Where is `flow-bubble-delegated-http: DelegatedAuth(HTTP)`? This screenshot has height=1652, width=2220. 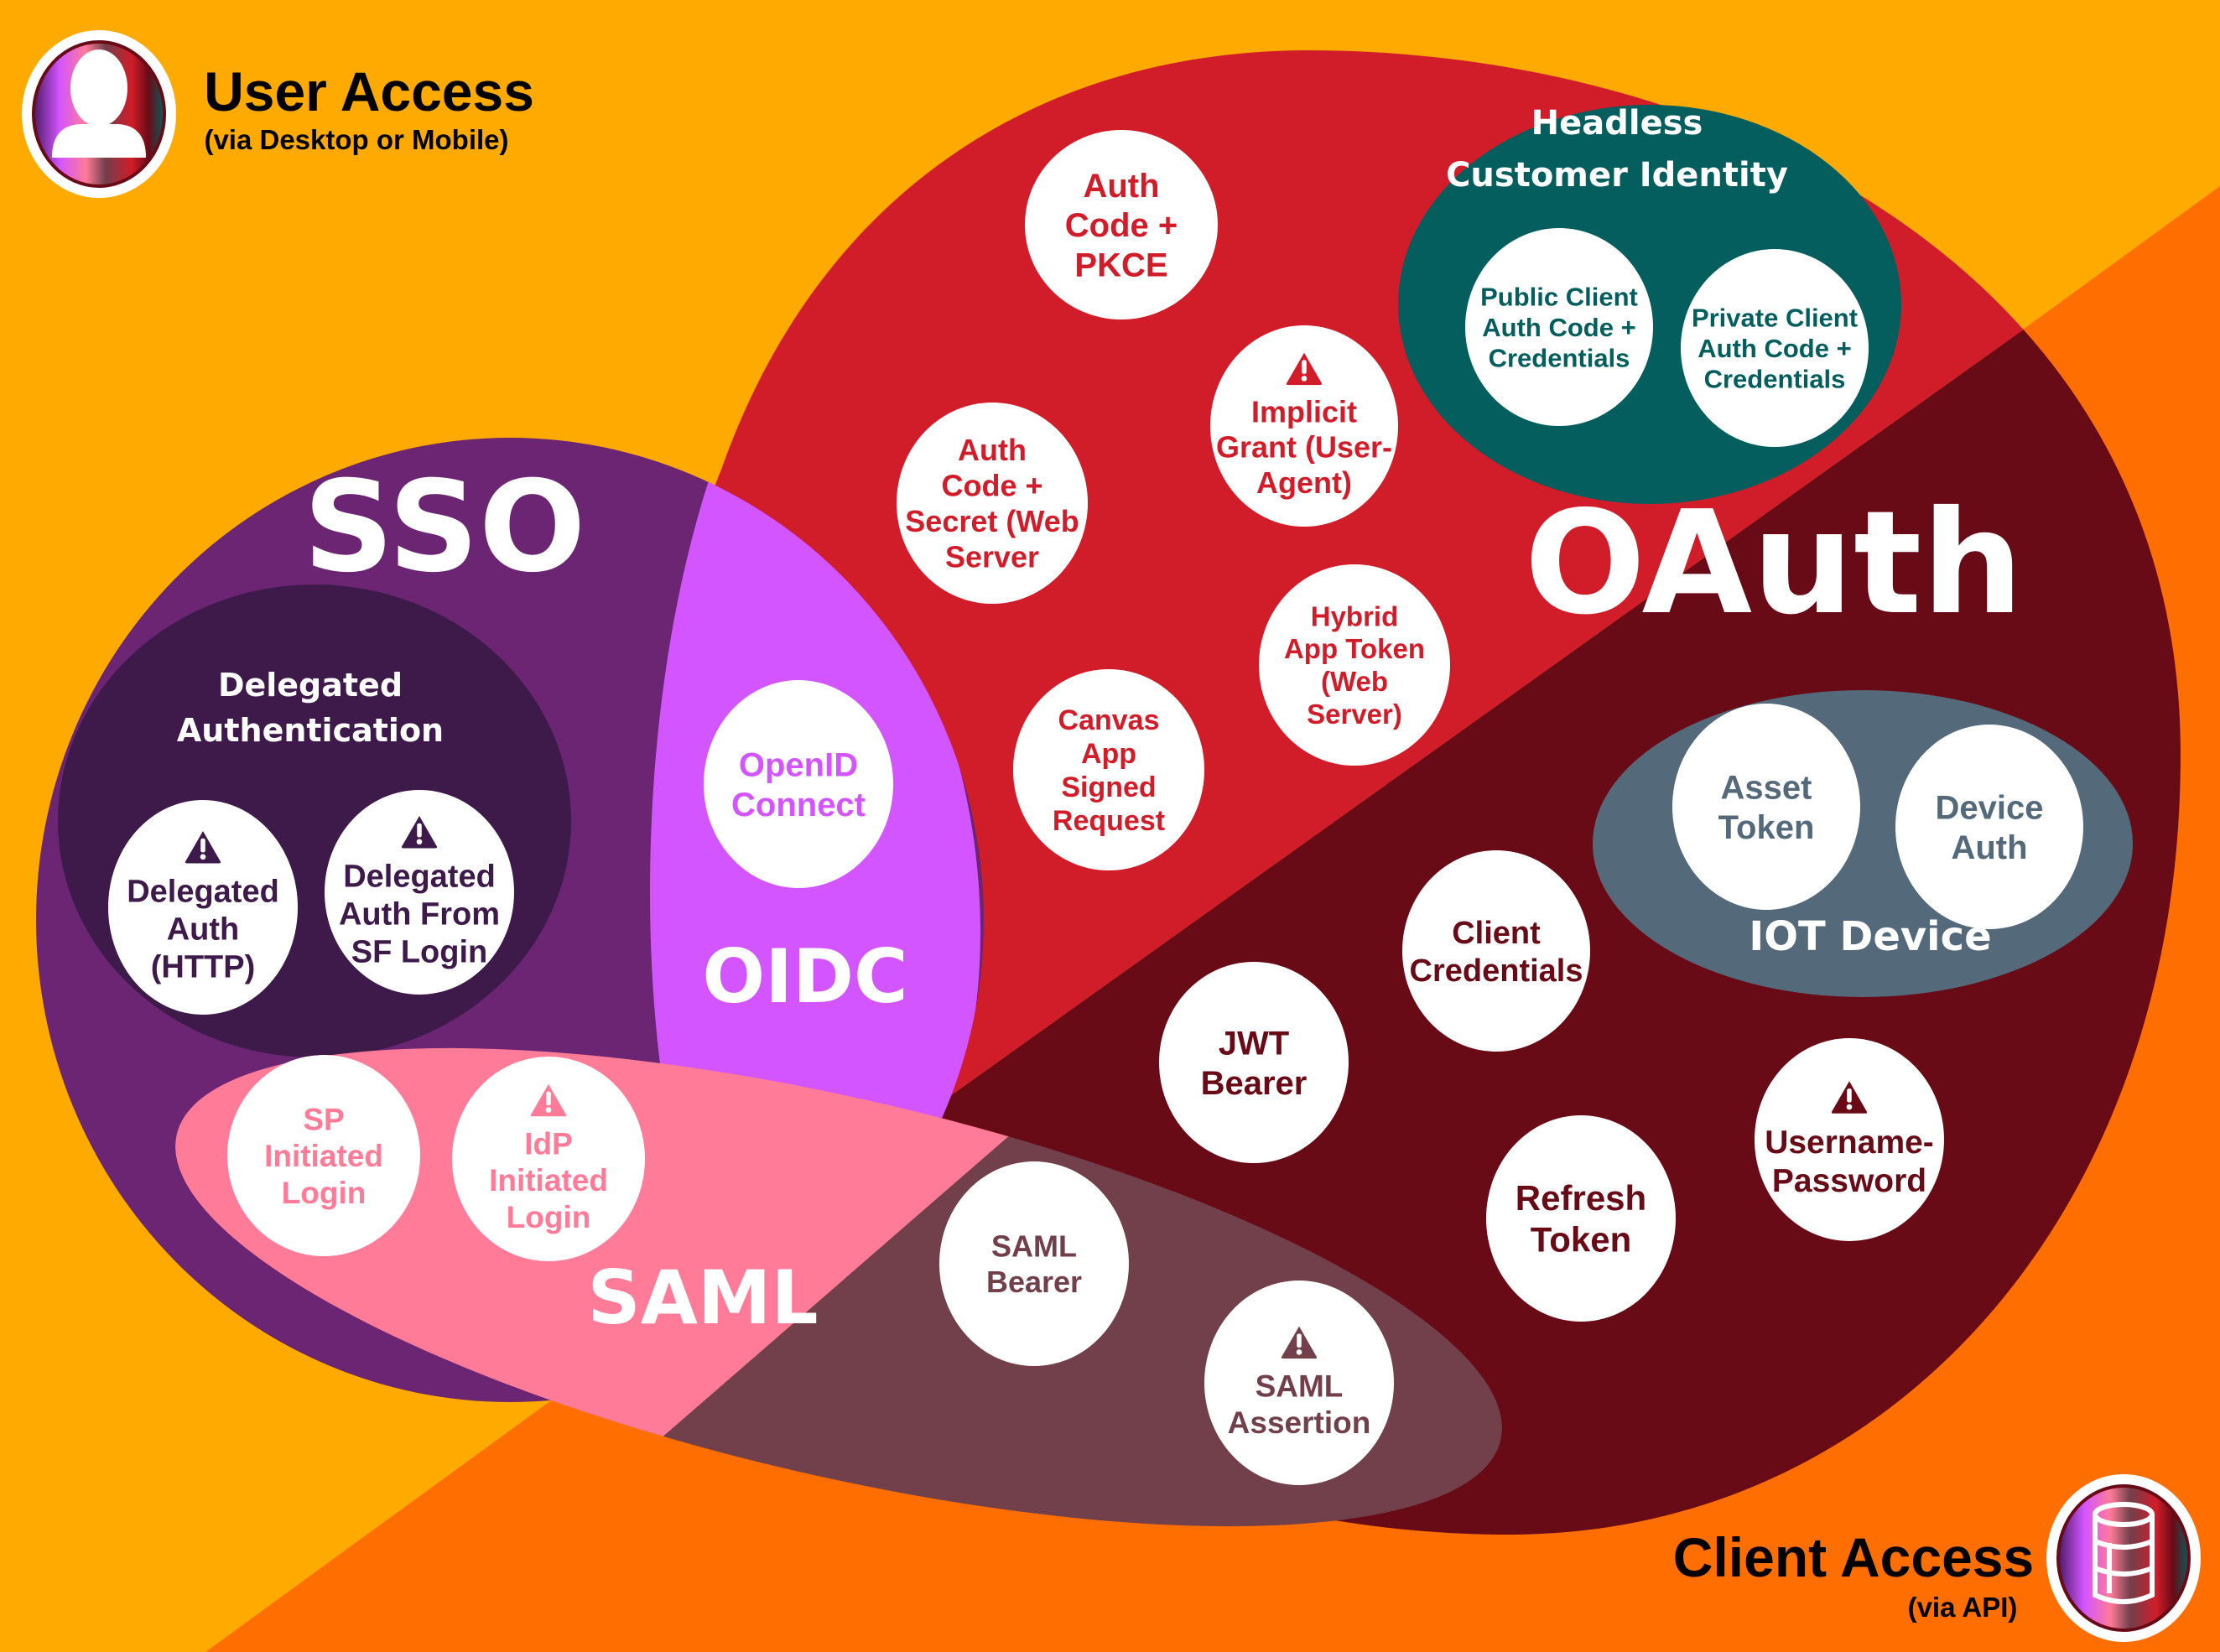
flow-bubble-delegated-http: DelegatedAuth(HTTP) is located at coordinates (203, 907).